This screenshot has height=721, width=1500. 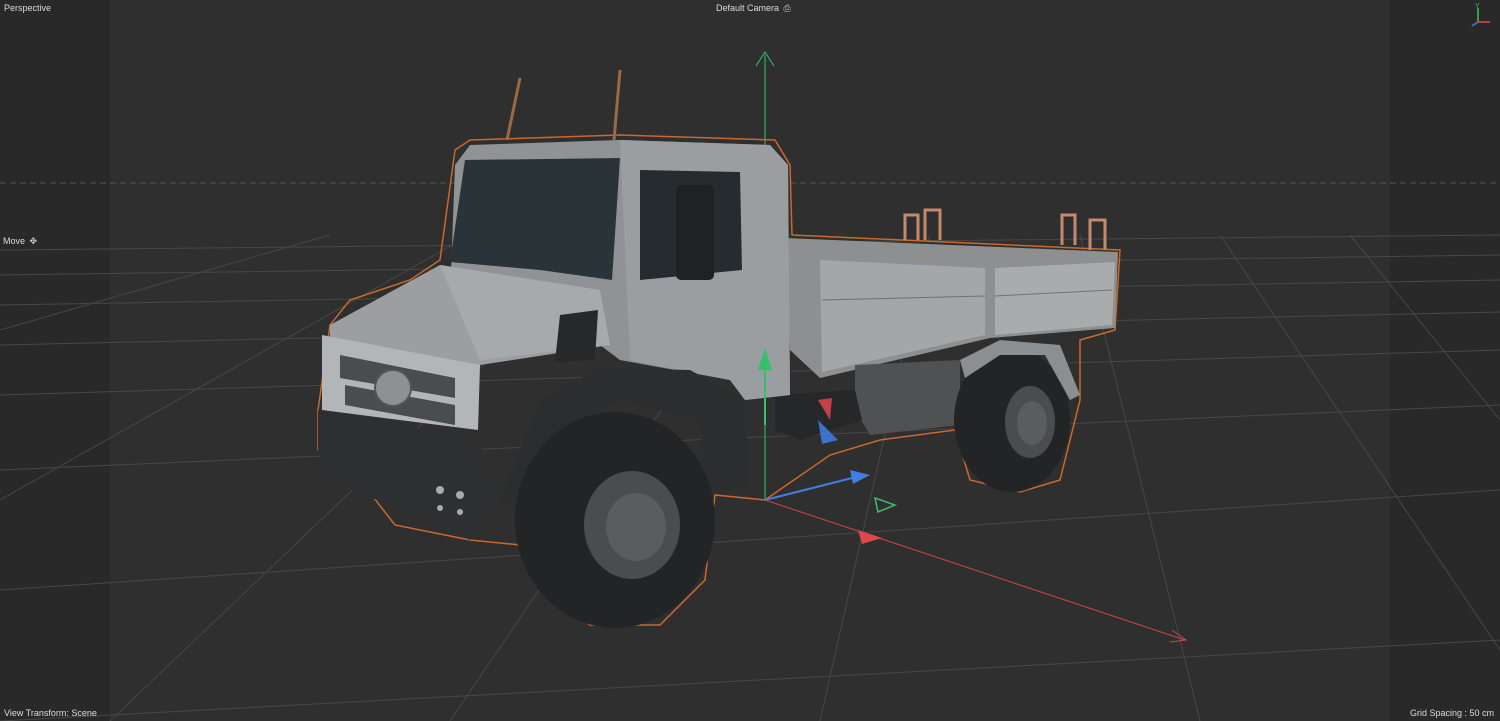 What do you see at coordinates (27, 8) in the screenshot?
I see `view-name-label: Perspective` at bounding box center [27, 8].